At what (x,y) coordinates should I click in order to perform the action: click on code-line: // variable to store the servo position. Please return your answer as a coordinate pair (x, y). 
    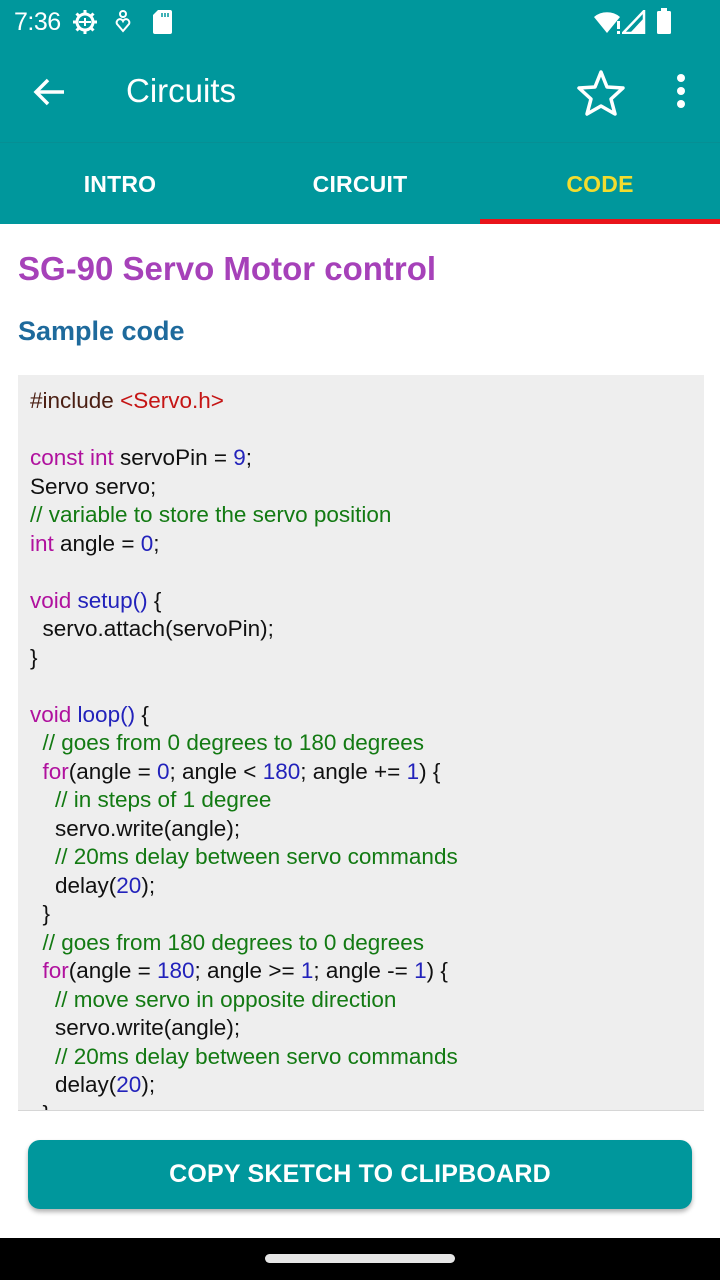
    Looking at the image, I should click on (244, 515).